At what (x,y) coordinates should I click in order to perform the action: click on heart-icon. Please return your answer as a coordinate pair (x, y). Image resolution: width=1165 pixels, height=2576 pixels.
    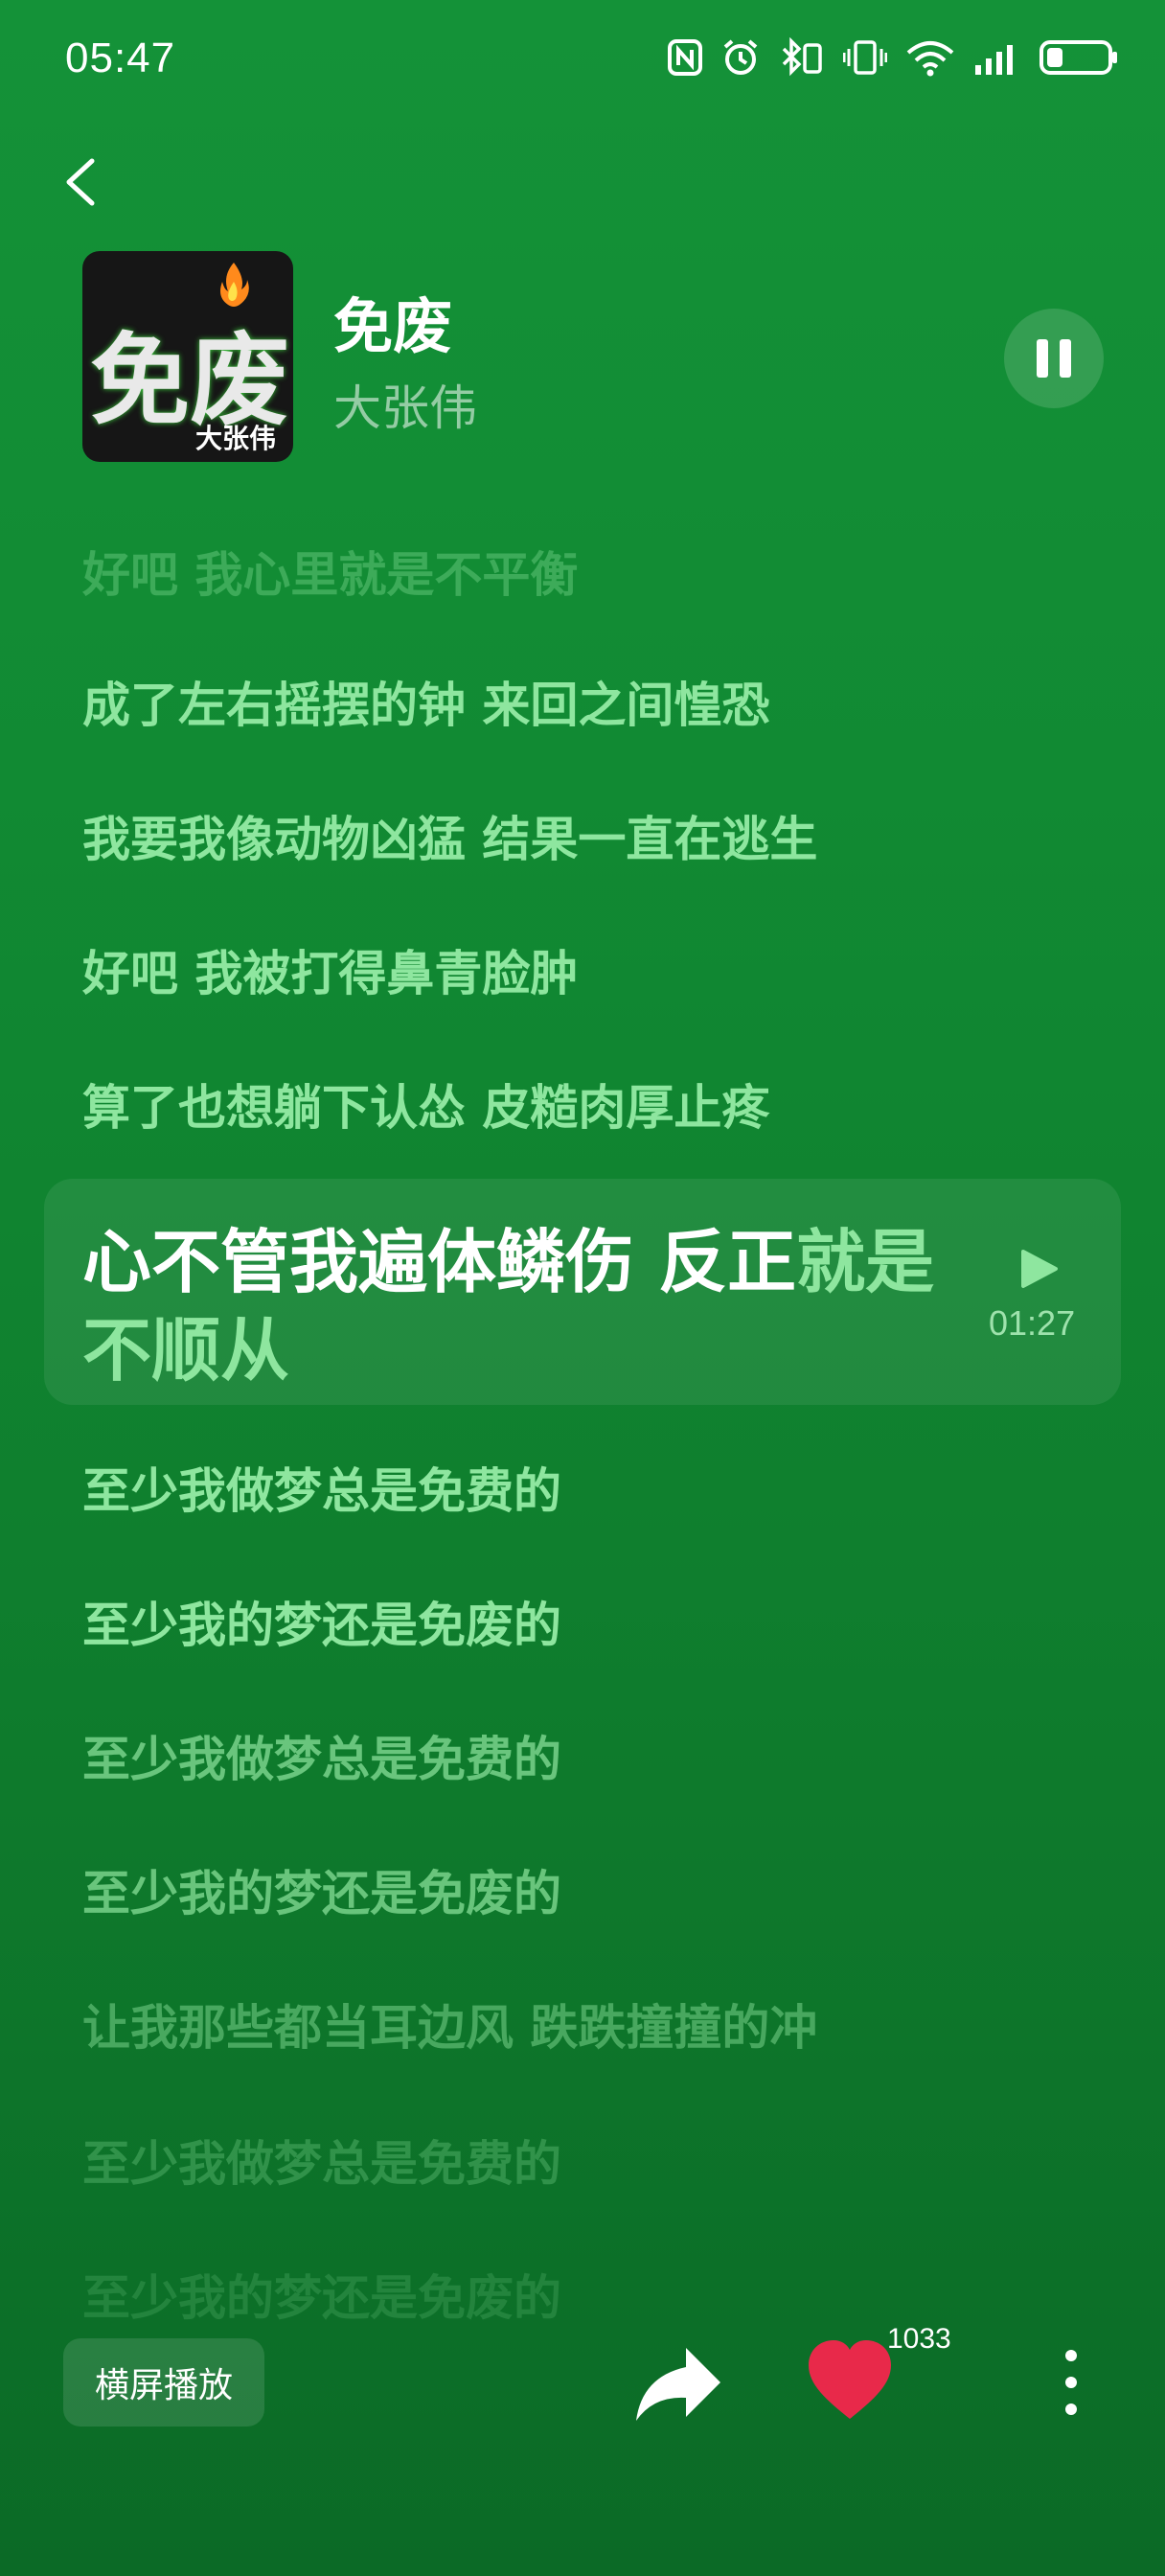
    Looking at the image, I should click on (850, 2380).